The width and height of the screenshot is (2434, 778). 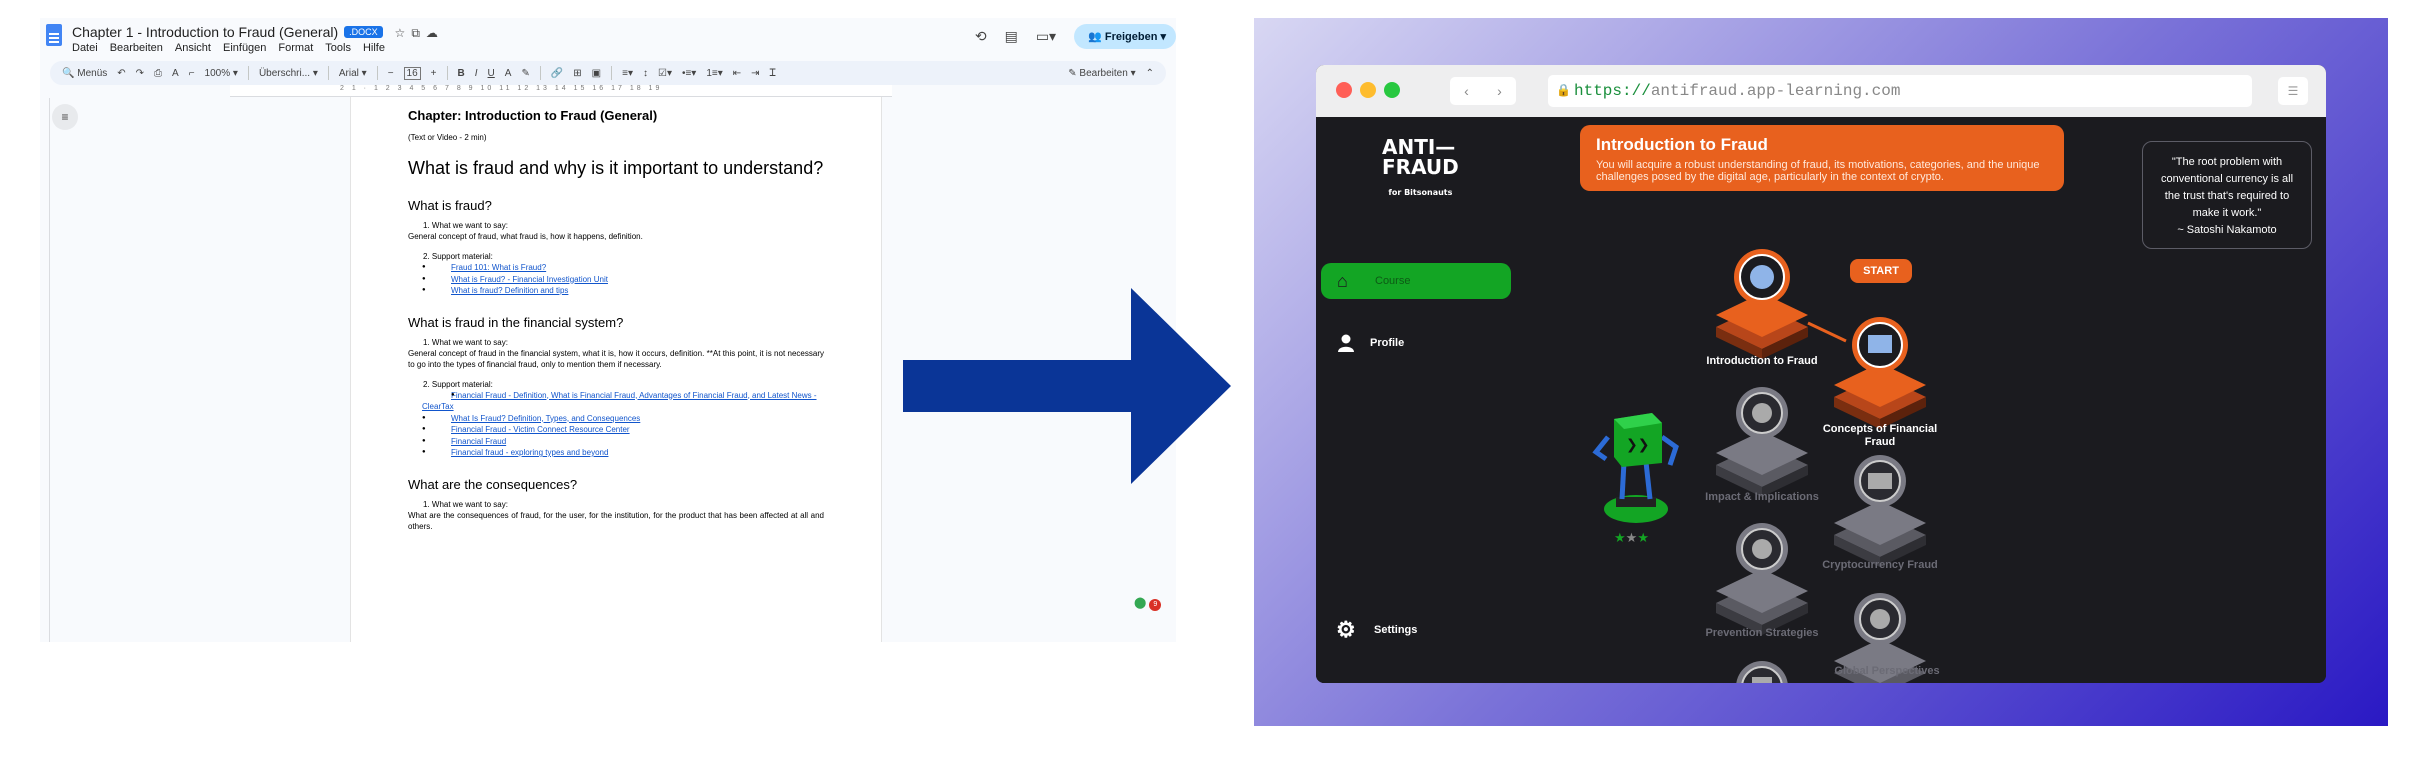 I want to click on font-select: Arial ▾, so click(x=353, y=73).